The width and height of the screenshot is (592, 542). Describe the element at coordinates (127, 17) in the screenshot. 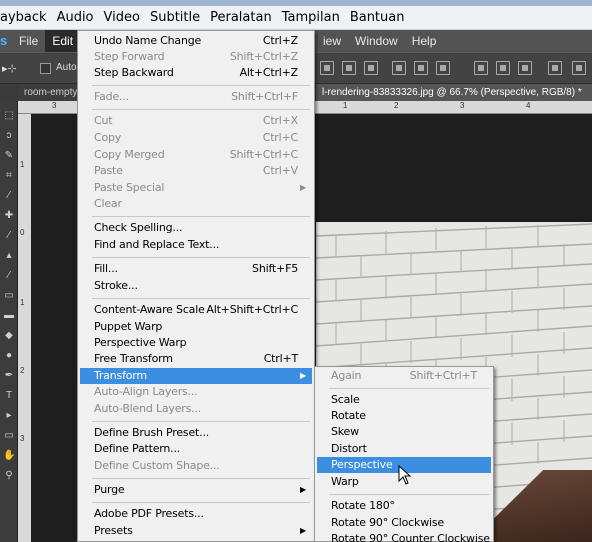

I see `vlc-menu-video: Video` at that location.